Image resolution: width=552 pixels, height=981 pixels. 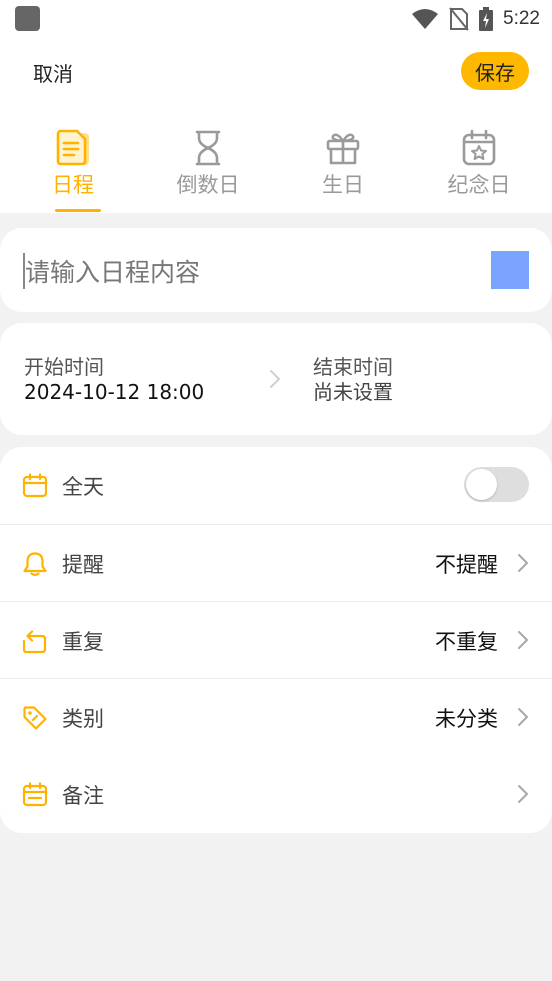 I want to click on setting-row-category: 类别 未分类, so click(x=276, y=717).